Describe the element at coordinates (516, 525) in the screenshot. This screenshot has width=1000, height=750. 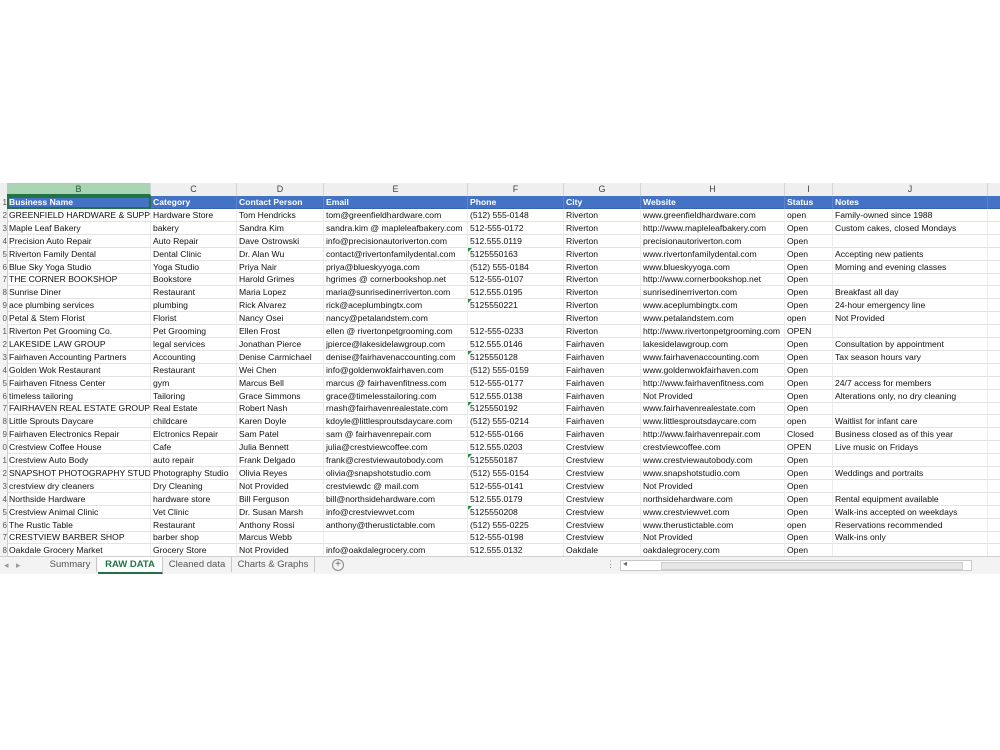
I see `cell-phone: (512) 555-0225` at that location.